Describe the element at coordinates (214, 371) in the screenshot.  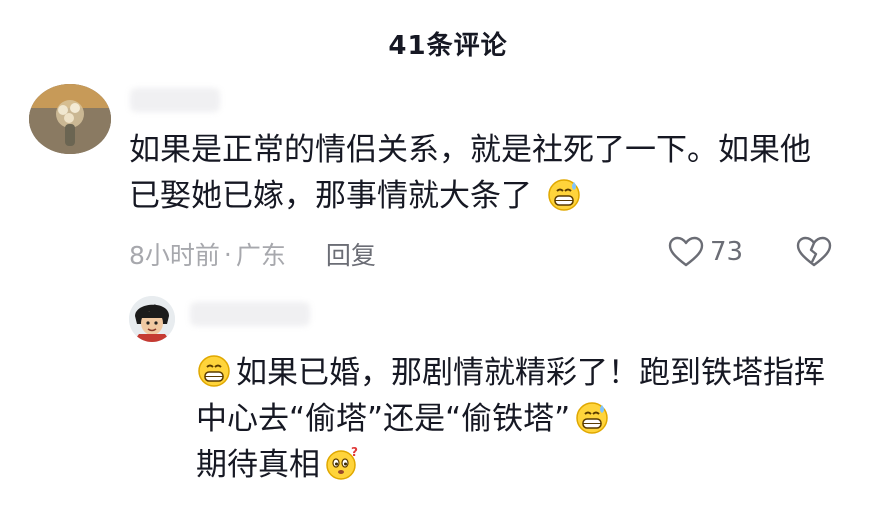
I see `grin-emoji-icon` at that location.